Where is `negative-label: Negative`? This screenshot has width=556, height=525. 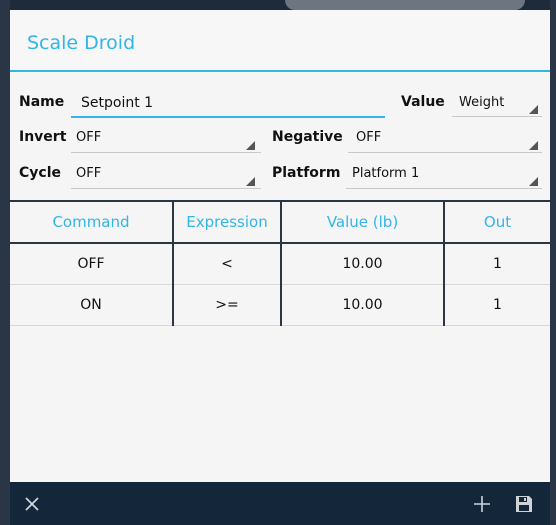
negative-label: Negative is located at coordinates (307, 137).